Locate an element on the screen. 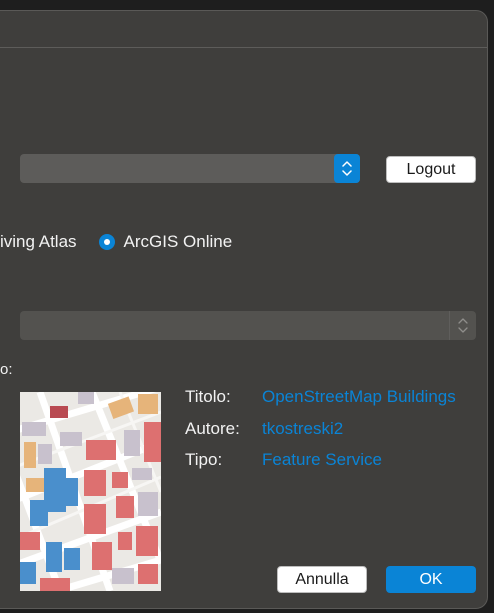 Image resolution: width=494 pixels, height=613 pixels. titlebar-separator is located at coordinates (243, 47).